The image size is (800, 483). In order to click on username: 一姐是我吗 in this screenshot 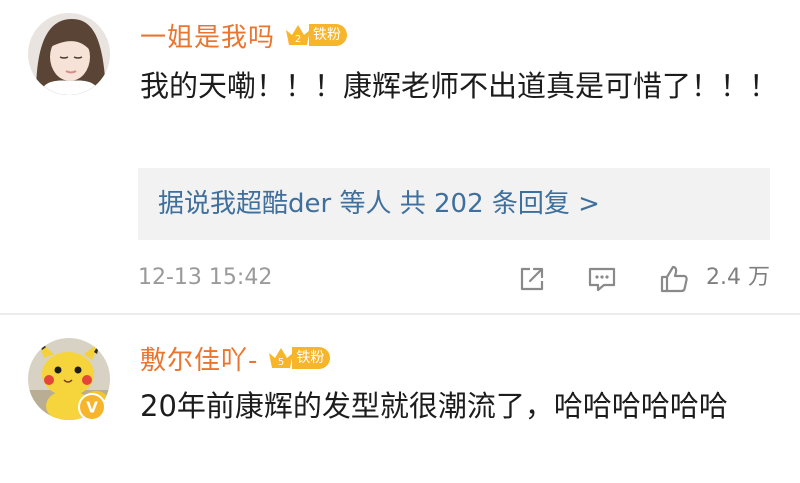, I will do `click(207, 35)`.